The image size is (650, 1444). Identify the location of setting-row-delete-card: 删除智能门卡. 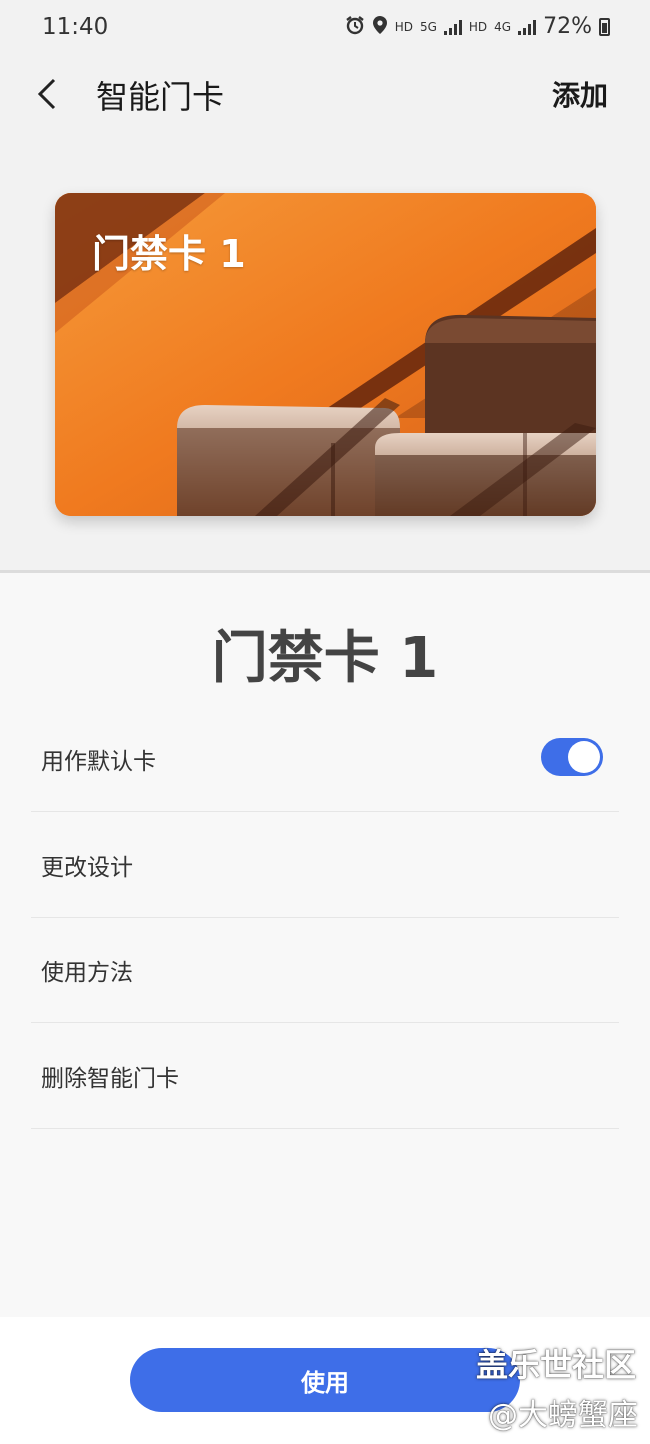
(325, 1076).